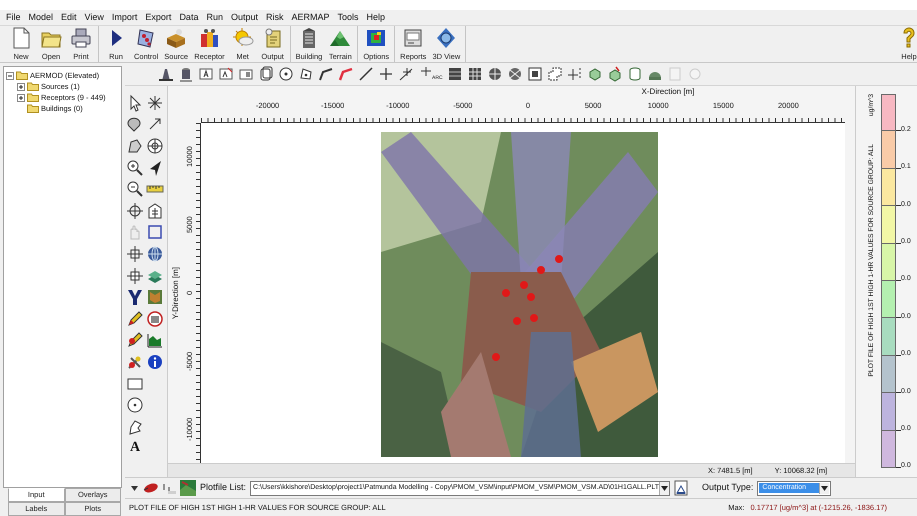 Image resolution: width=917 pixels, height=516 pixels. Describe the element at coordinates (155, 361) in the screenshot. I see `info-icon` at that location.